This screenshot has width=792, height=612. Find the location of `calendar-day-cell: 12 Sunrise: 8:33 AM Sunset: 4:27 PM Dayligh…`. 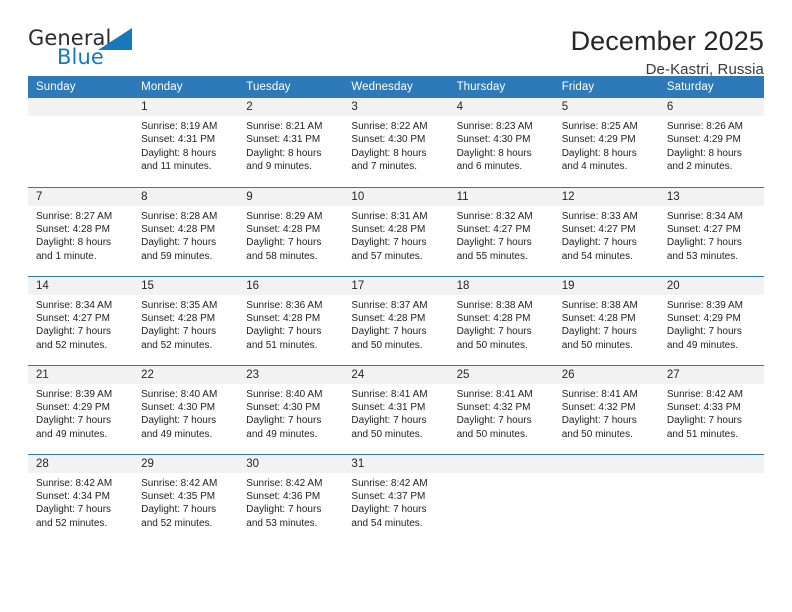

calendar-day-cell: 12 Sunrise: 8:33 AM Sunset: 4:27 PM Dayligh… is located at coordinates (606, 231).